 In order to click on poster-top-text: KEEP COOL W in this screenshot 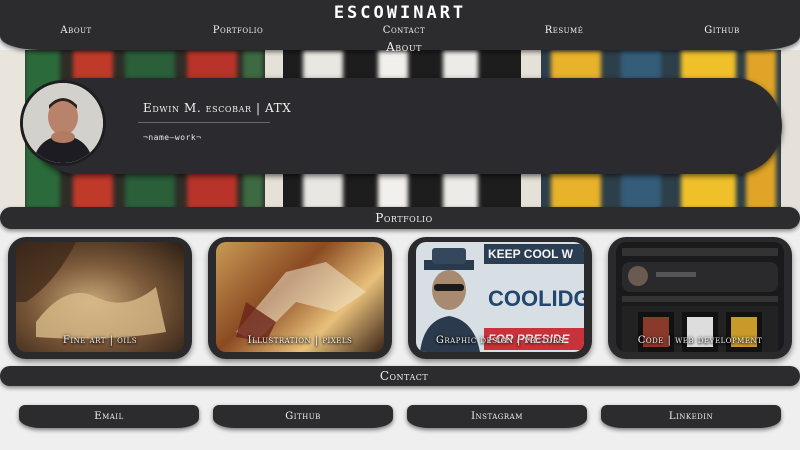, I will do `click(534, 254)`.